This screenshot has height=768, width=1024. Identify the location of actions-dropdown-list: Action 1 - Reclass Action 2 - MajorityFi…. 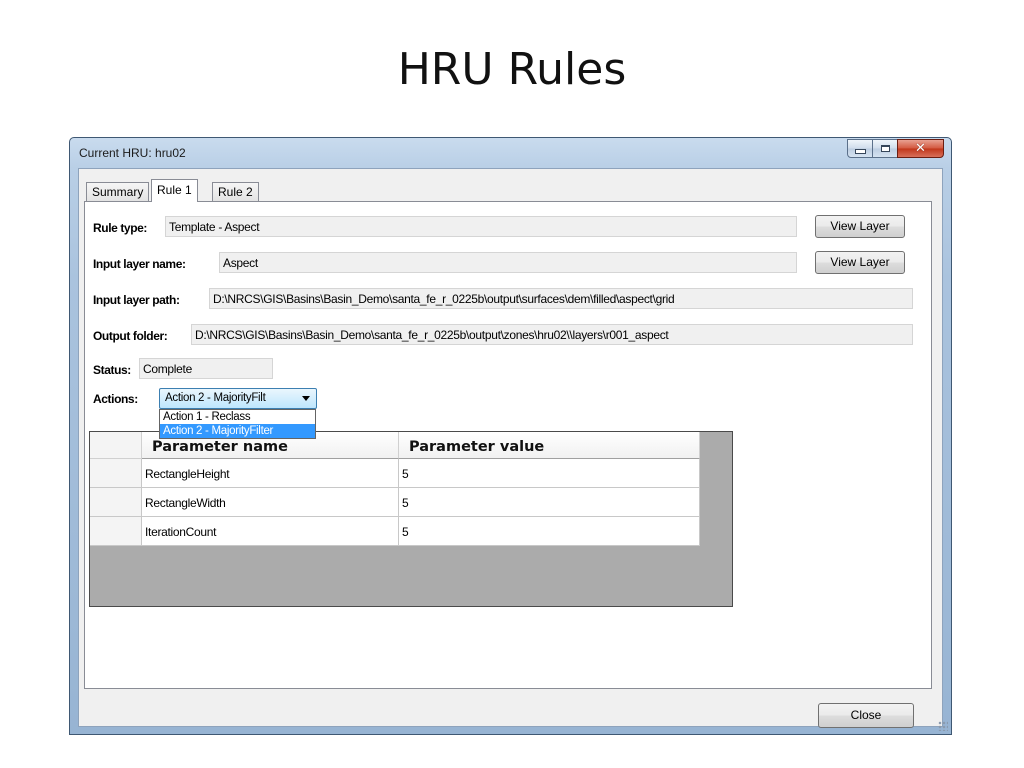
(237, 424).